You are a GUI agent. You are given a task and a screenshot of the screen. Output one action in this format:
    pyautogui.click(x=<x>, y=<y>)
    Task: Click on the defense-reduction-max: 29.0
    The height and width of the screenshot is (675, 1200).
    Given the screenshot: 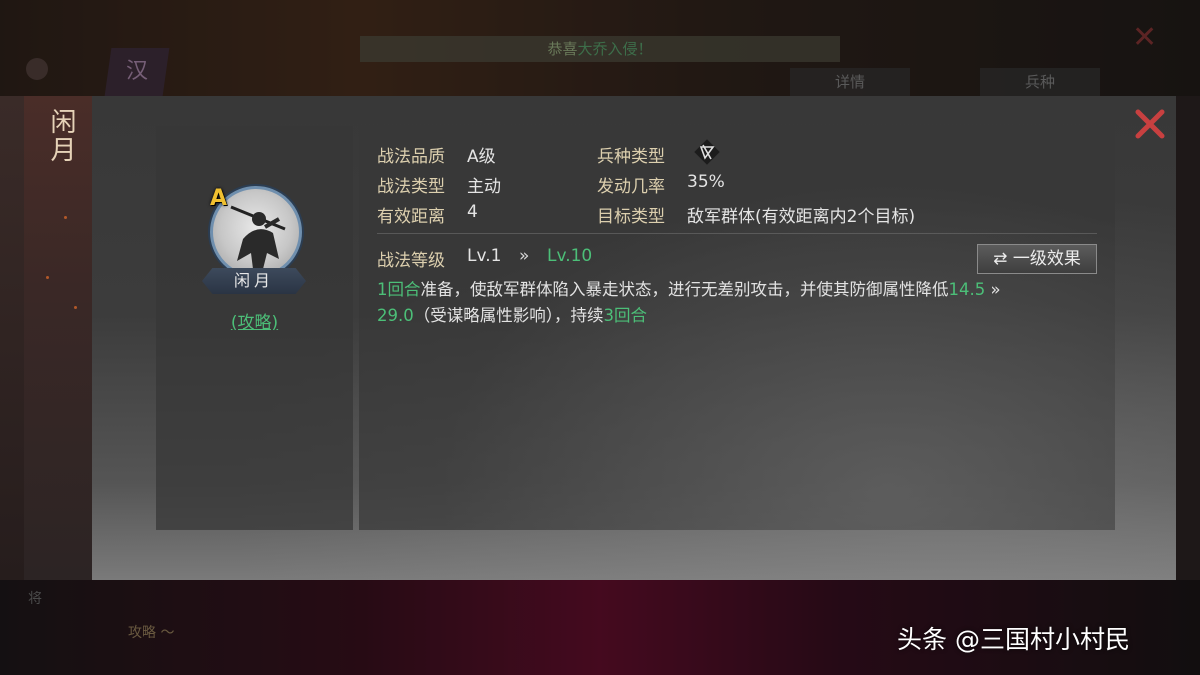 What is the action you would take?
    pyautogui.click(x=395, y=315)
    